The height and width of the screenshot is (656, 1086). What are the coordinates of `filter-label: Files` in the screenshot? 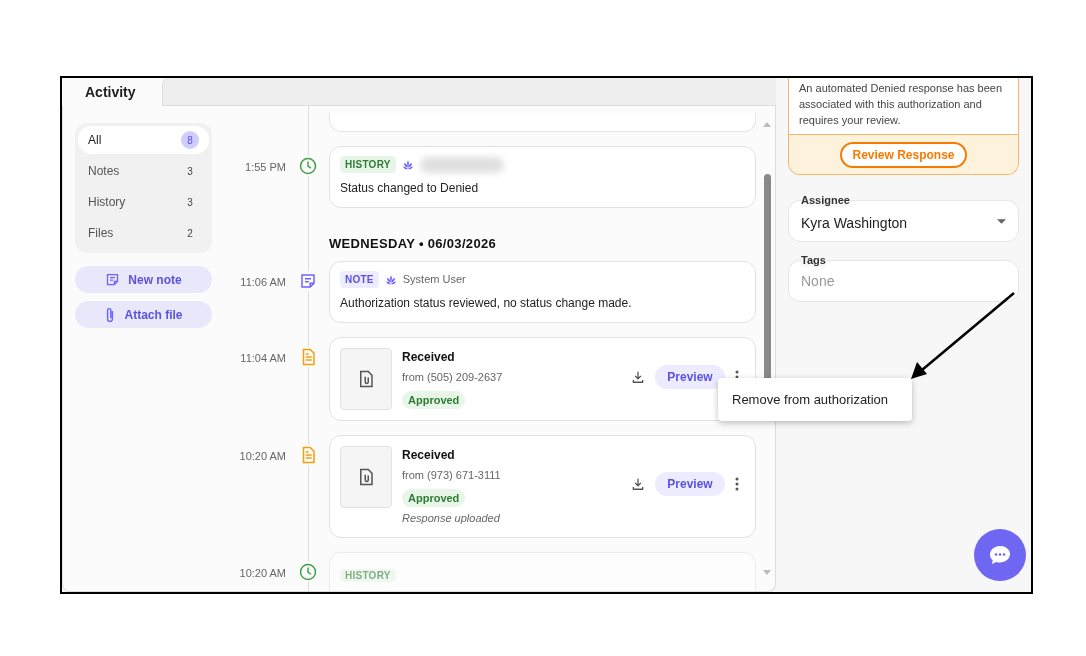 It's located at (101, 233).